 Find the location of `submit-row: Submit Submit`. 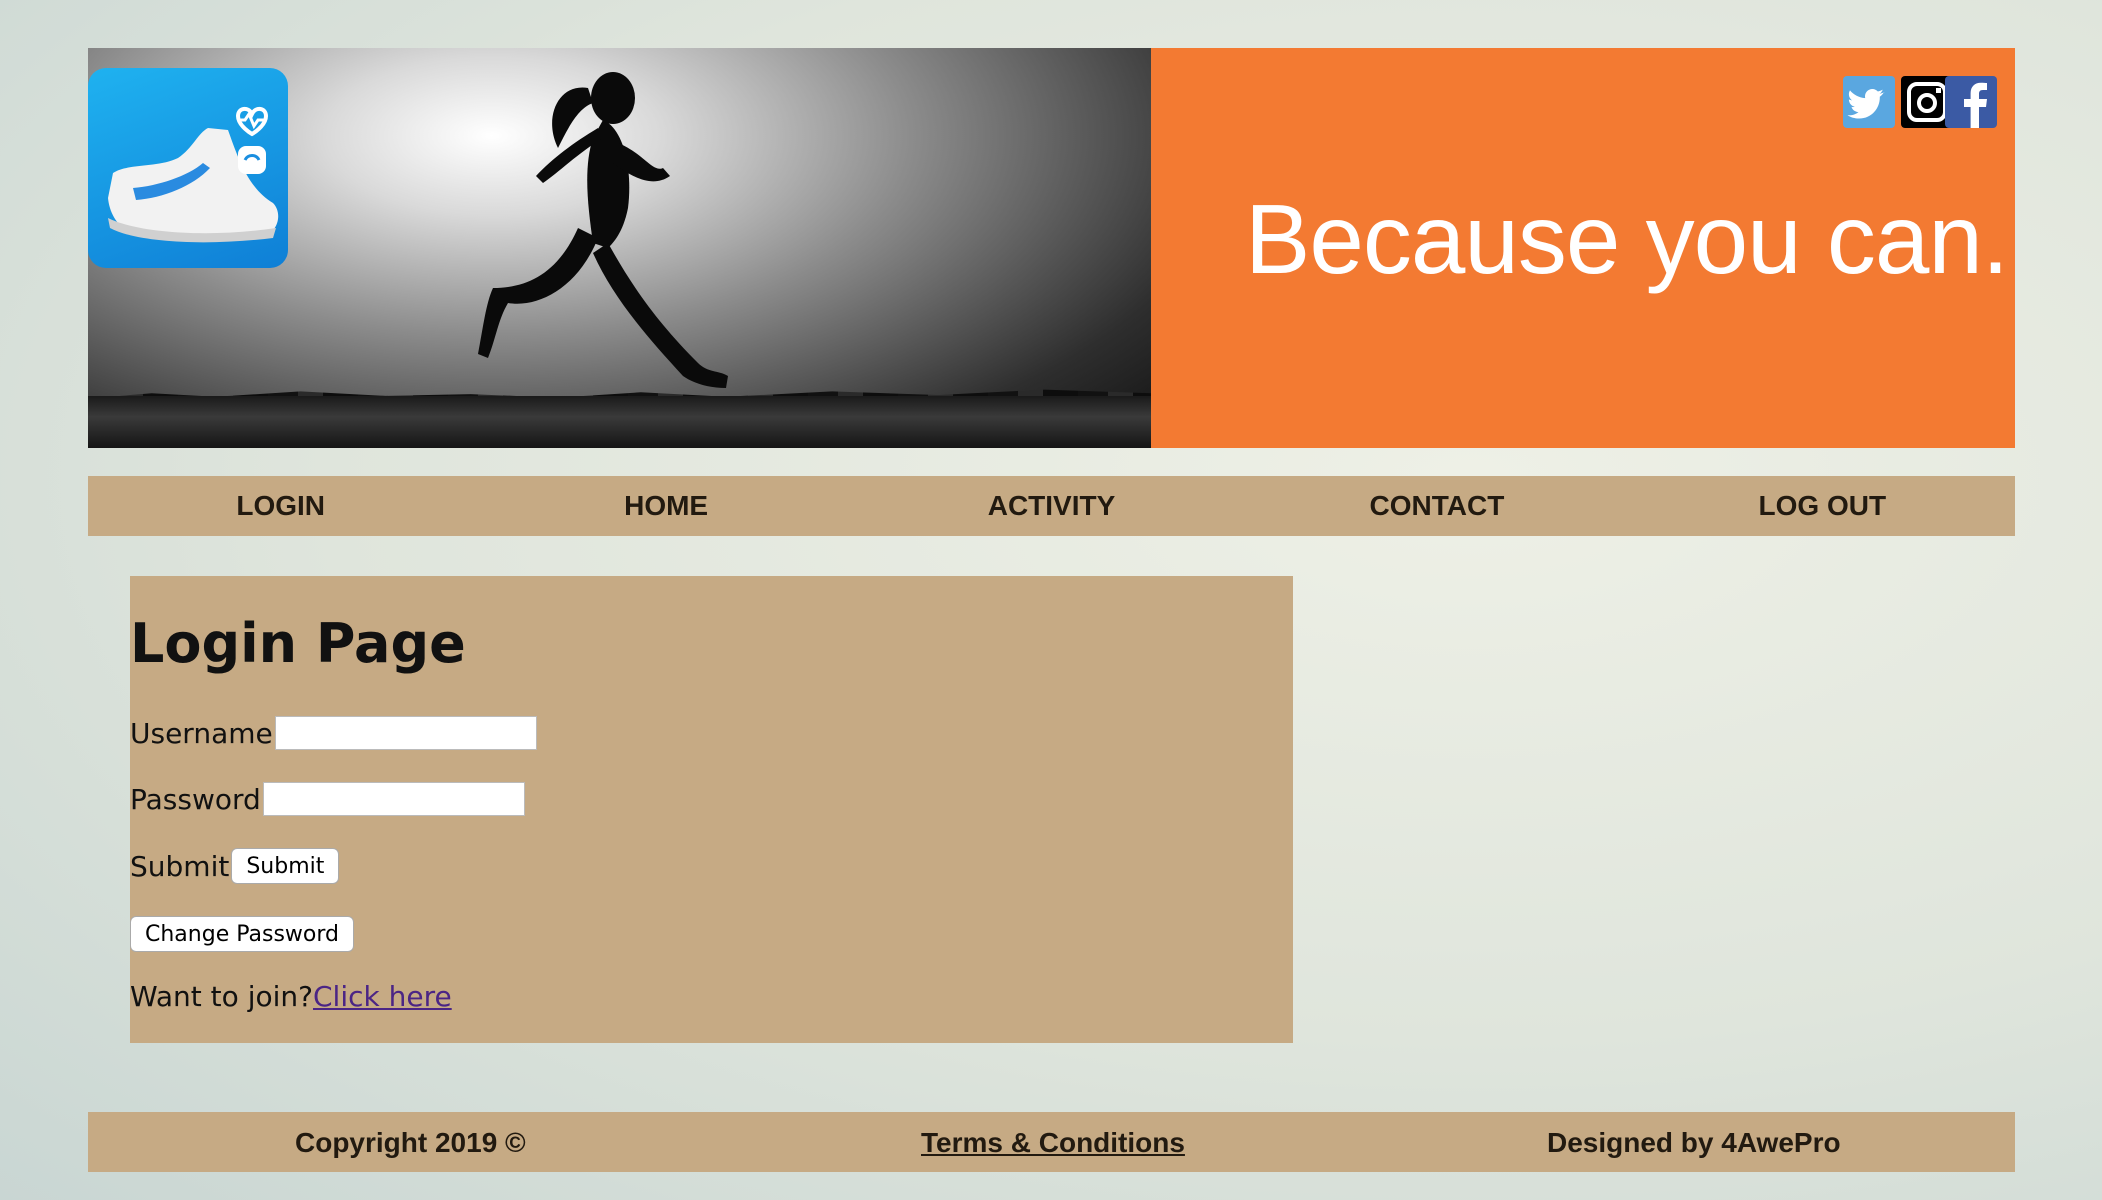

submit-row: Submit Submit is located at coordinates (235, 866).